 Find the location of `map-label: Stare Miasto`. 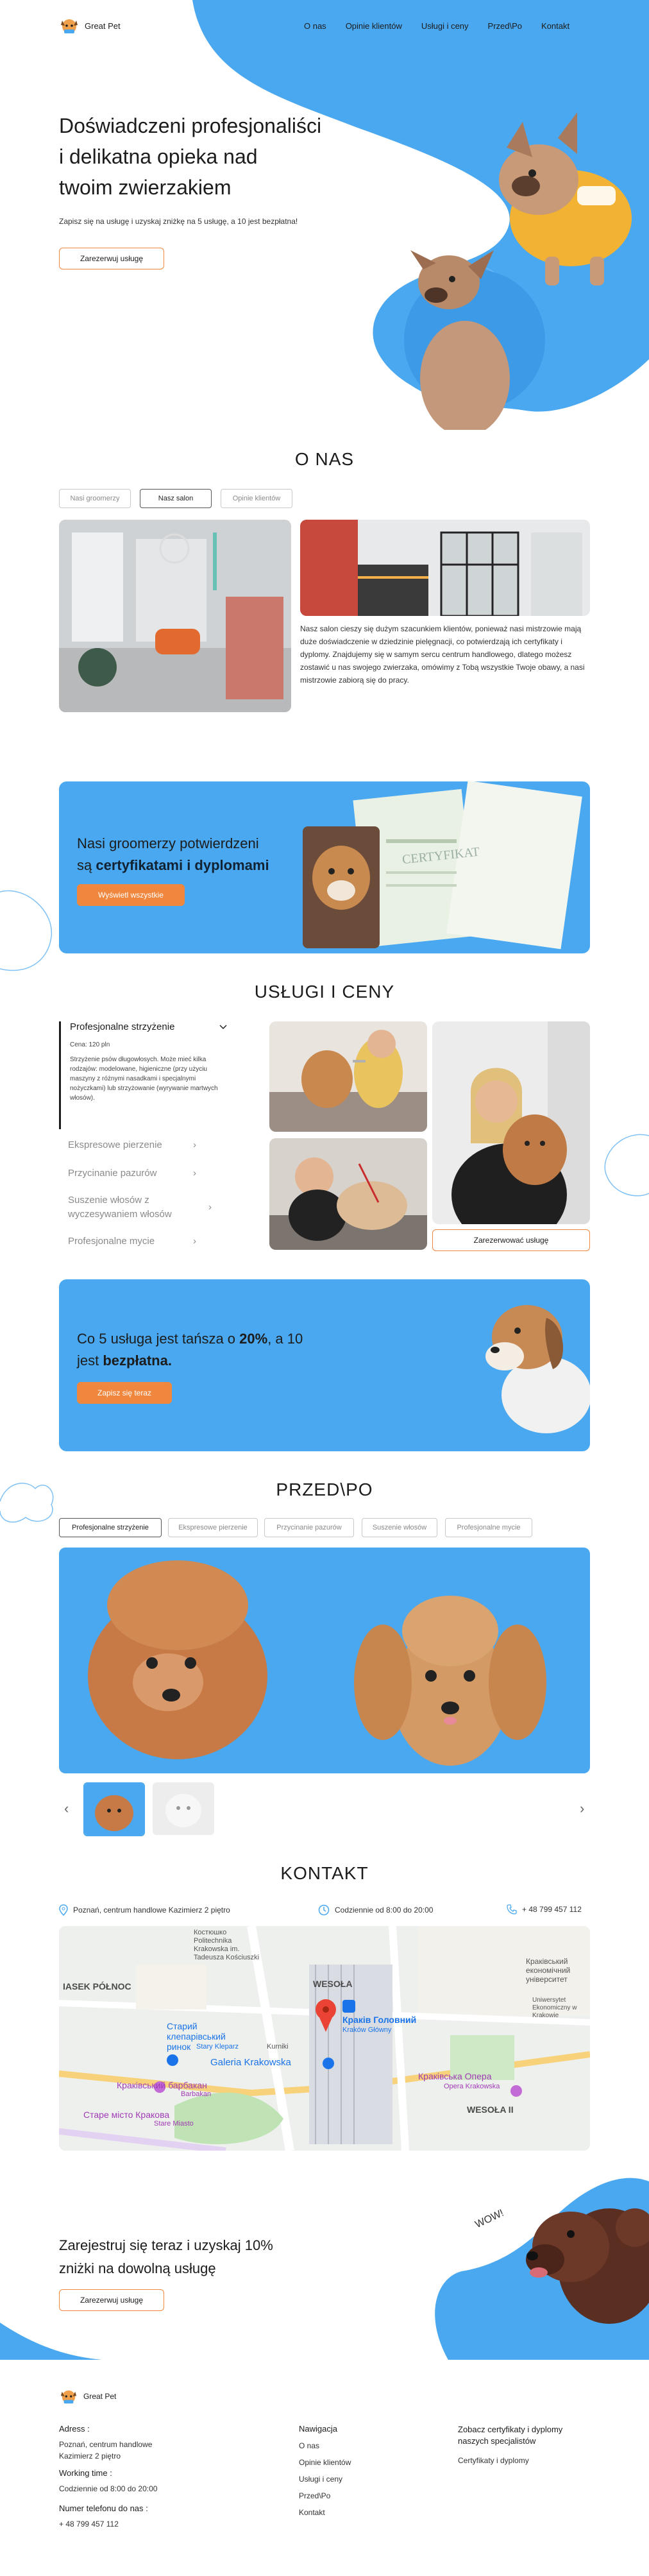

map-label: Stare Miasto is located at coordinates (174, 2124).